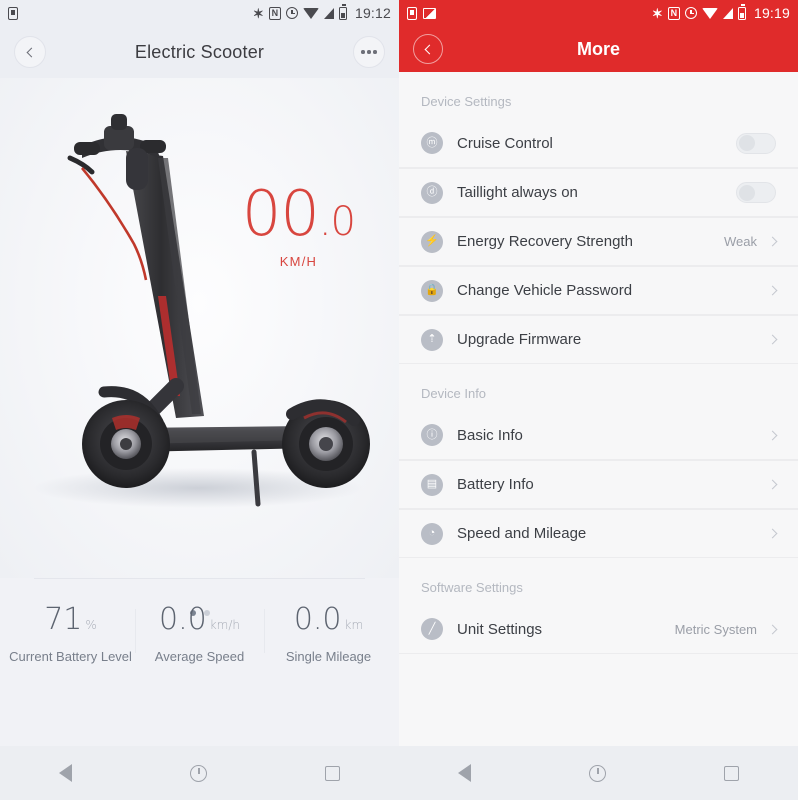  Describe the element at coordinates (432, 484) in the screenshot. I see `battery-info-icon: ▤` at that location.